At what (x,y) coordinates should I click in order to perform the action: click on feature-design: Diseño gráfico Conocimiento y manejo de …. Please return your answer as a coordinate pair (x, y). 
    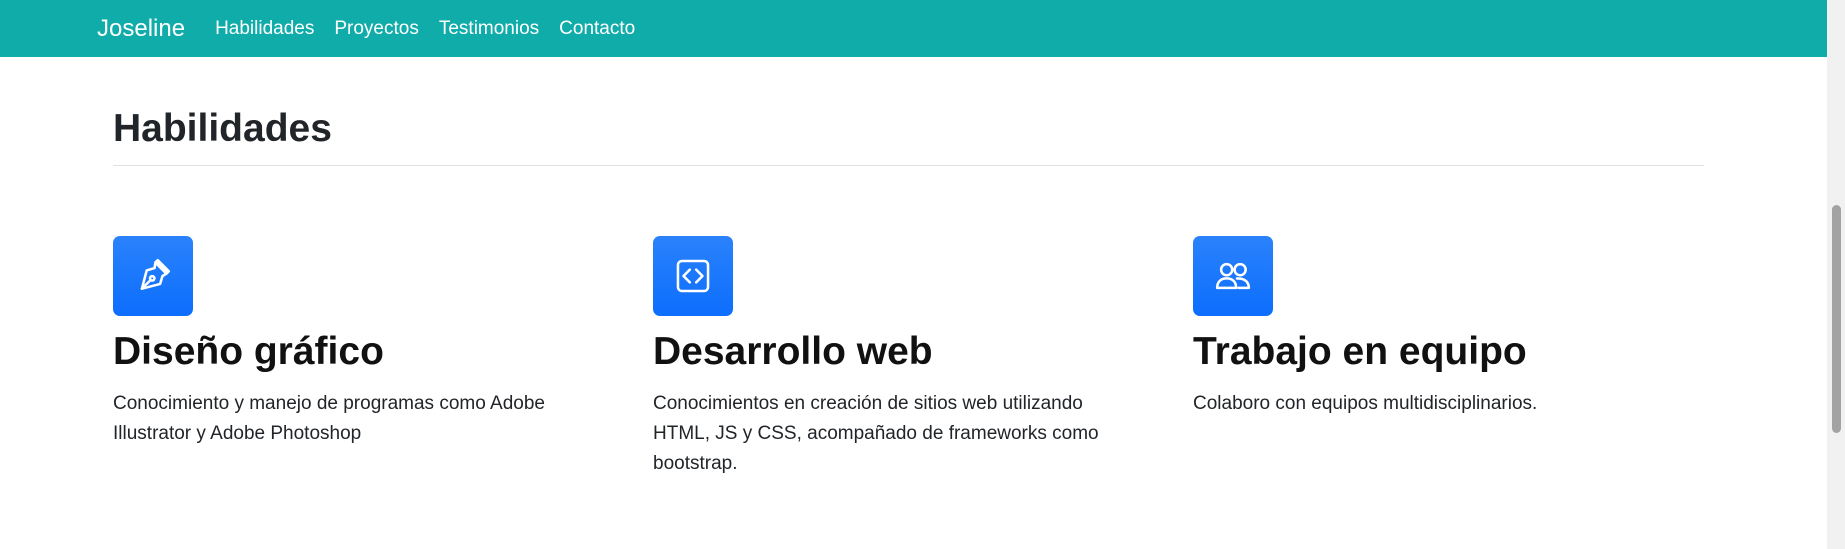
    Looking at the image, I should click on (383, 357).